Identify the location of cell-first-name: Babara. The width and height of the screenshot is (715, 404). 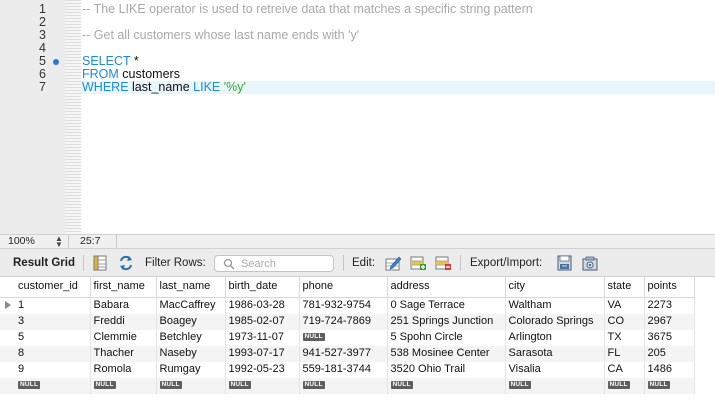
(123, 305).